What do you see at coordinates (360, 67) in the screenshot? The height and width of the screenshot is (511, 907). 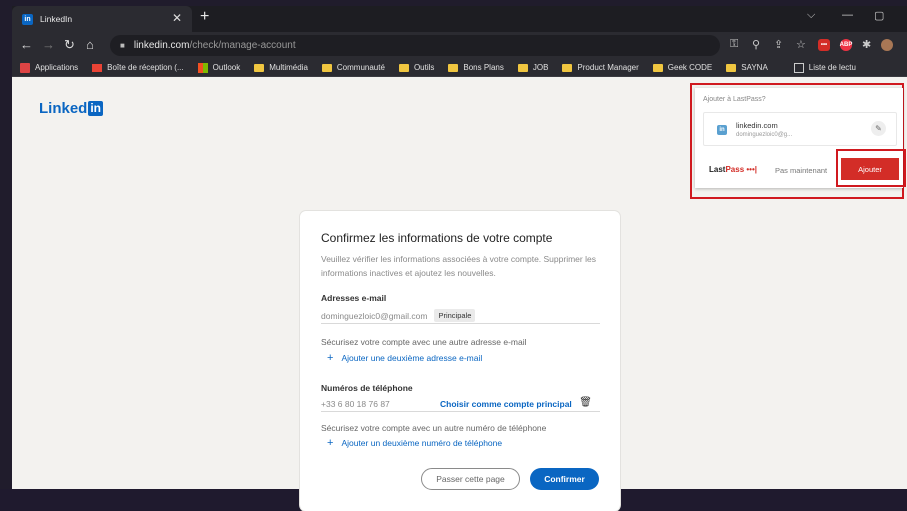 I see `bookmark-label: Communauté` at bounding box center [360, 67].